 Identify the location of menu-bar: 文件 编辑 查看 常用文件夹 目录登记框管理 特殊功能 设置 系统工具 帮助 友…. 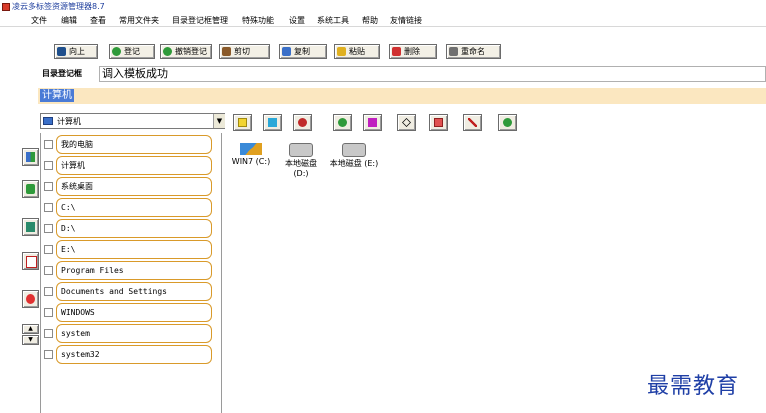
(383, 20).